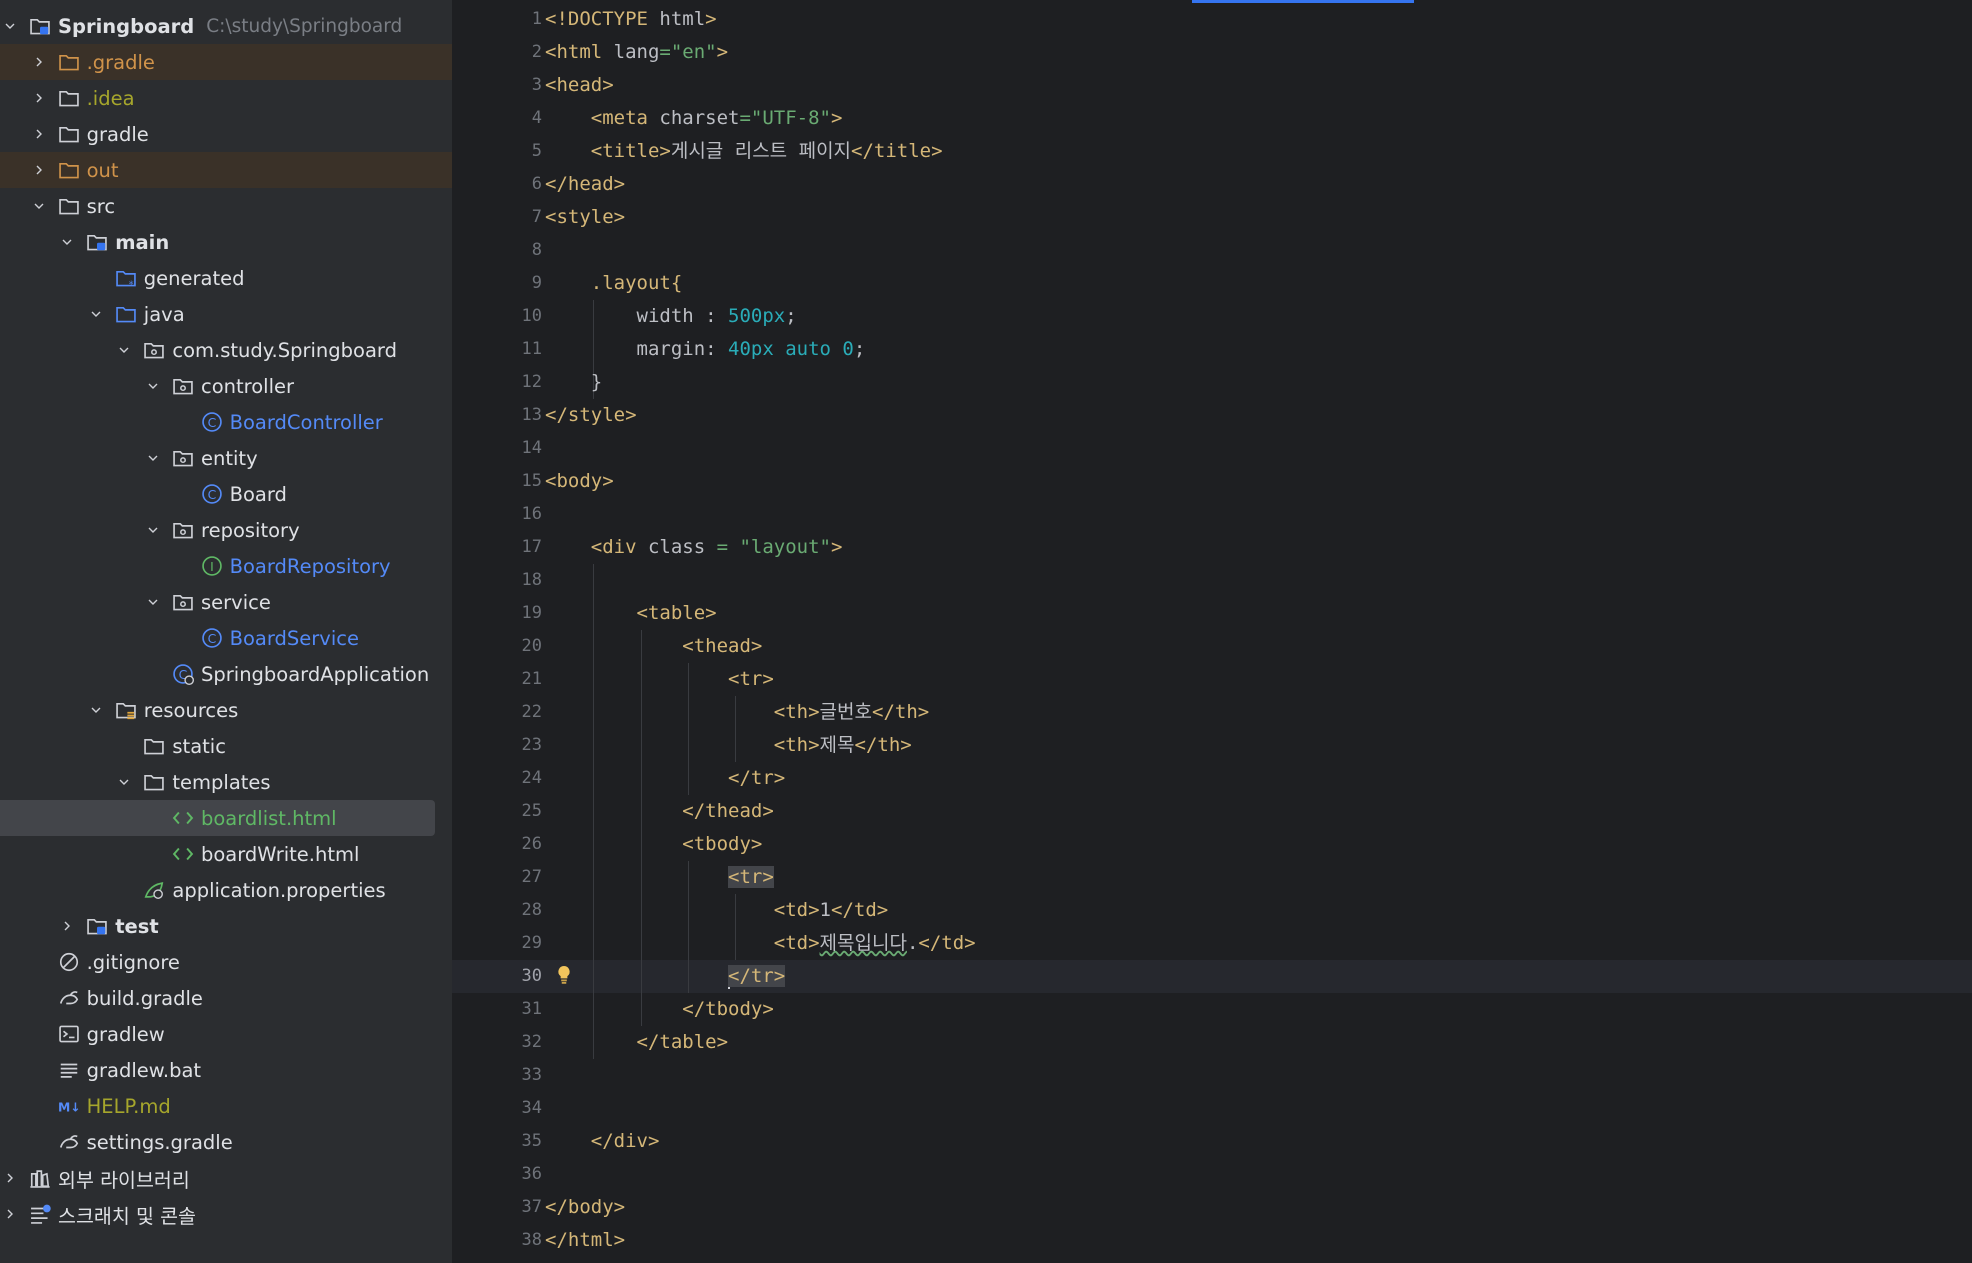 The image size is (1972, 1263). I want to click on tree-item: I BoardRepository, so click(226, 566).